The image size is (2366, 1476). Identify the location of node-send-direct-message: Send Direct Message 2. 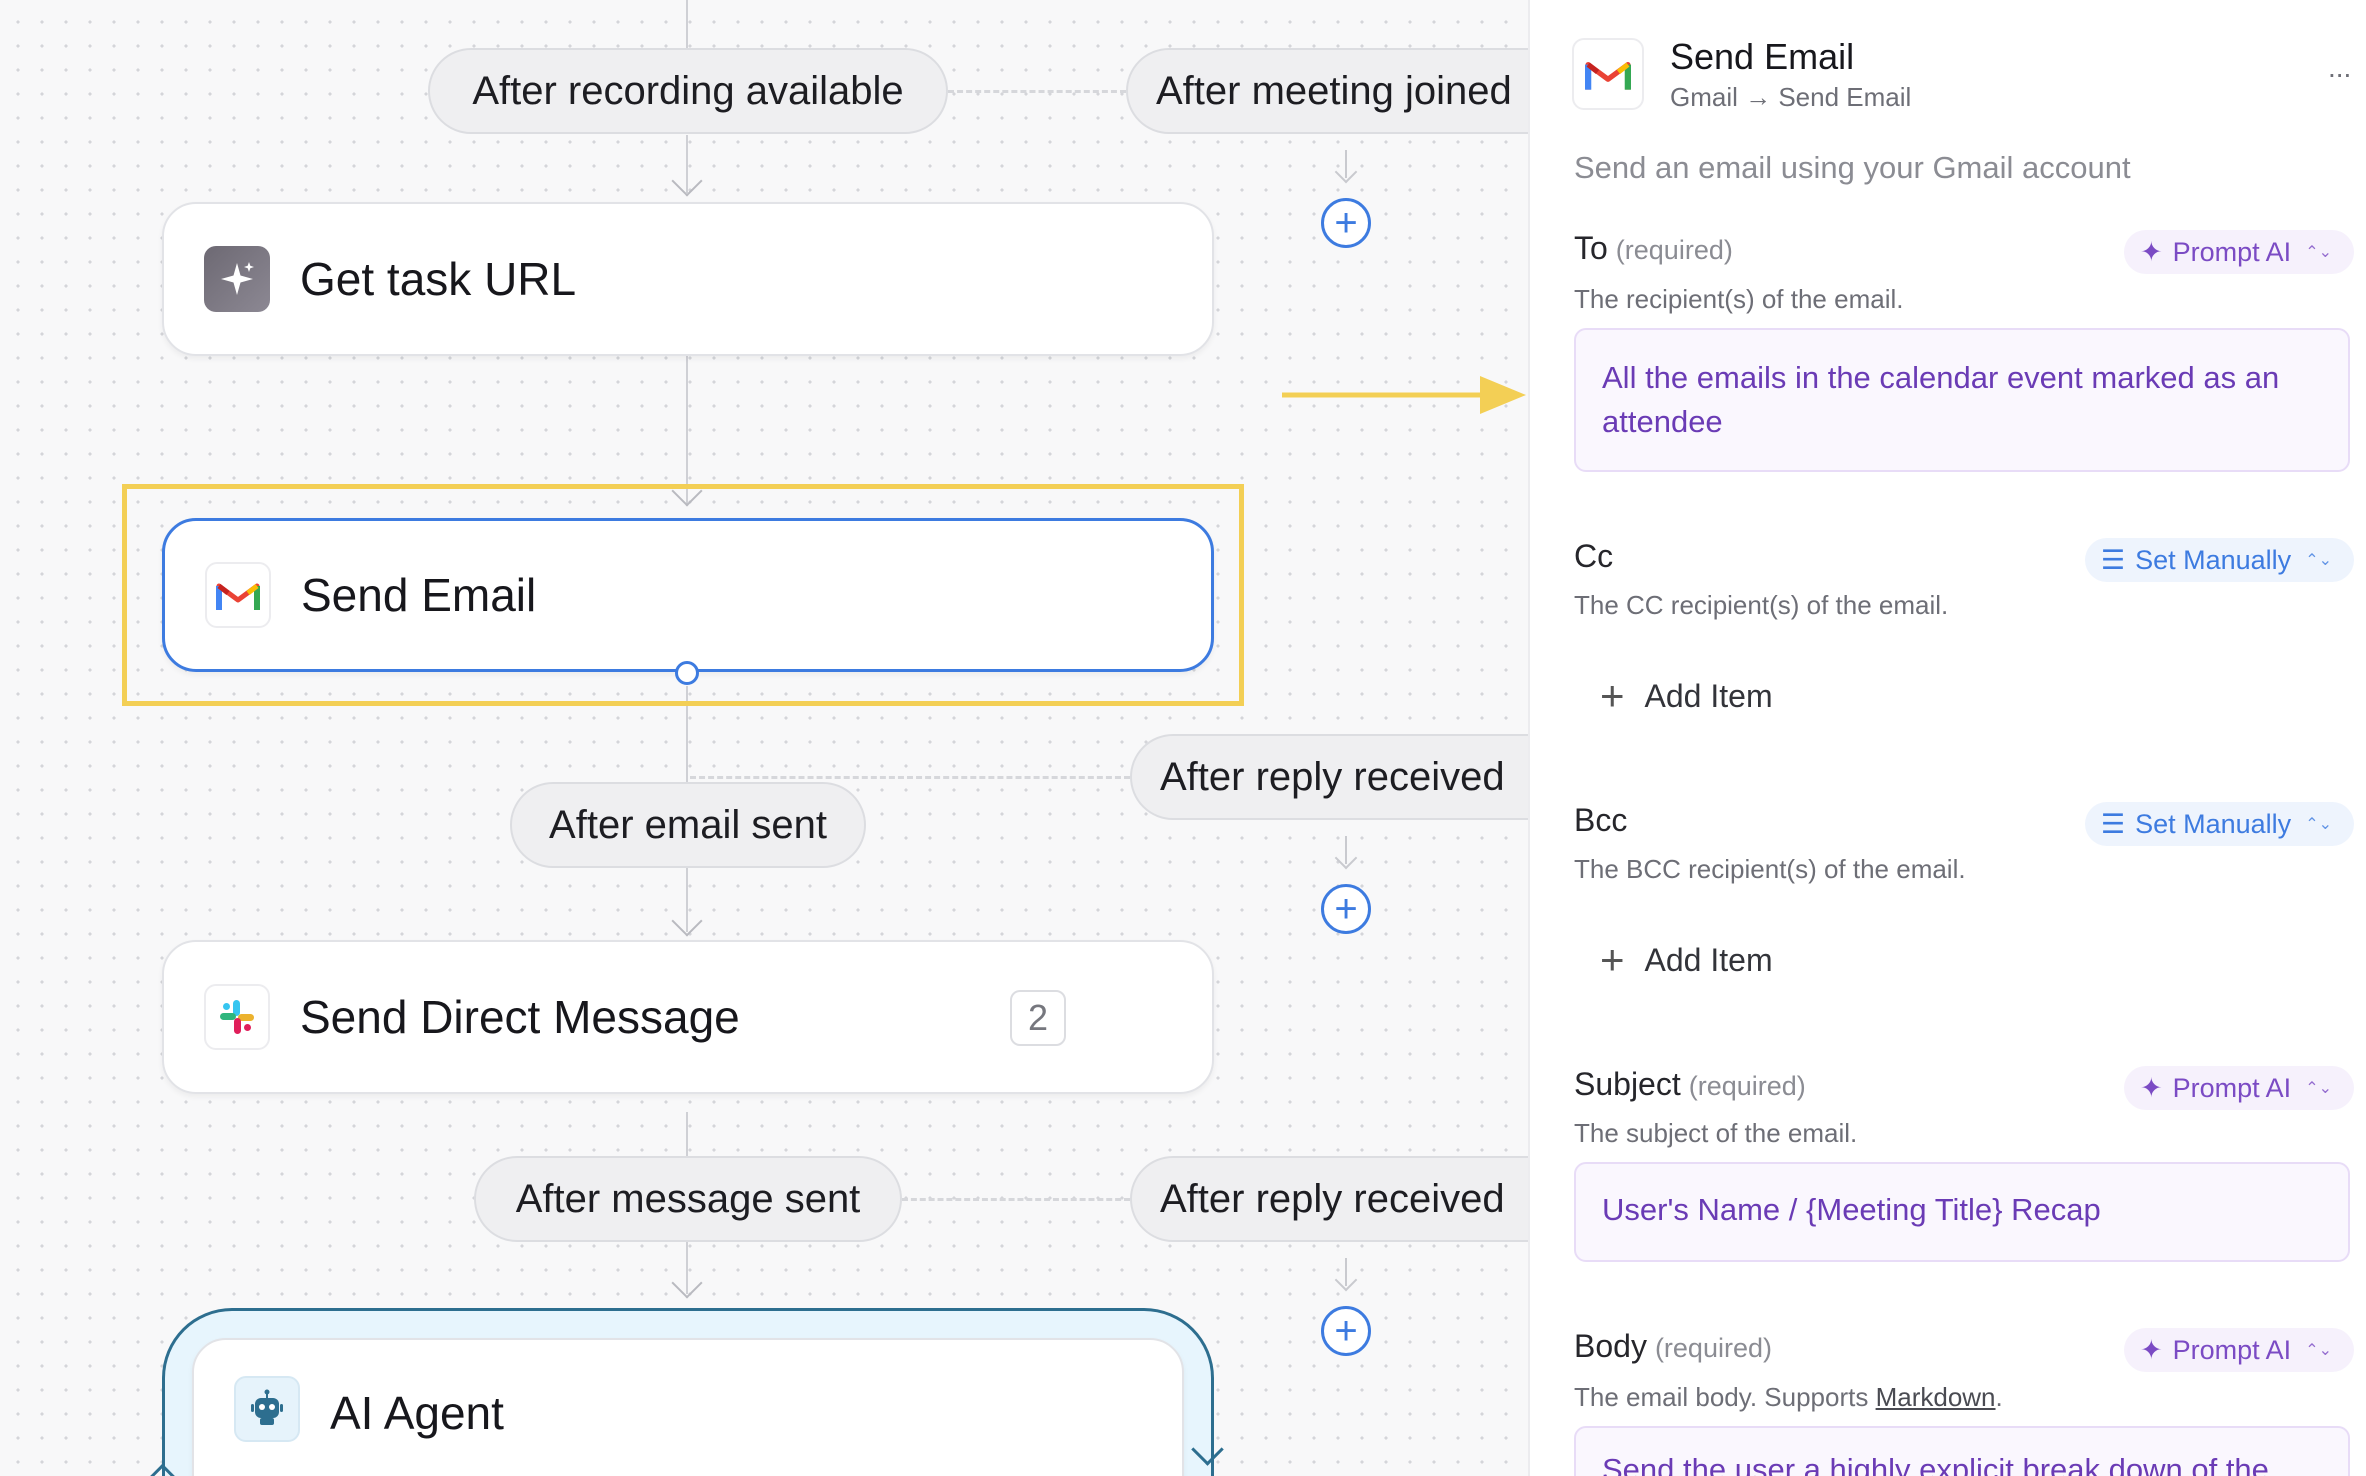
(688, 1017).